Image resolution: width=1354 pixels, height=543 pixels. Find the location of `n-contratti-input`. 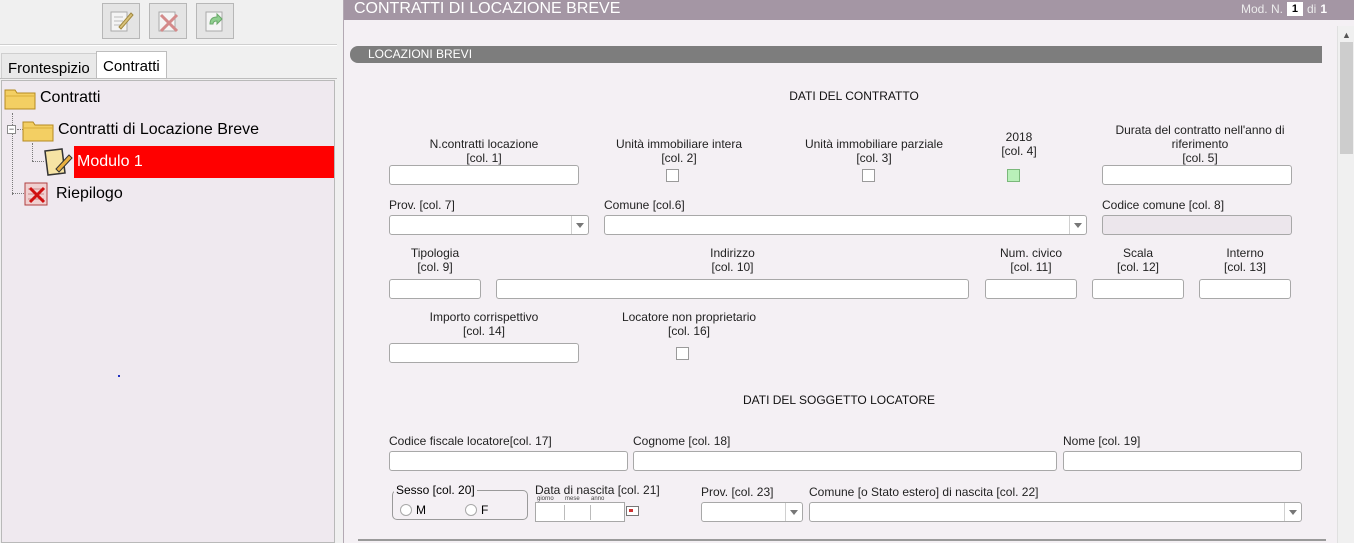

n-contratti-input is located at coordinates (484, 175).